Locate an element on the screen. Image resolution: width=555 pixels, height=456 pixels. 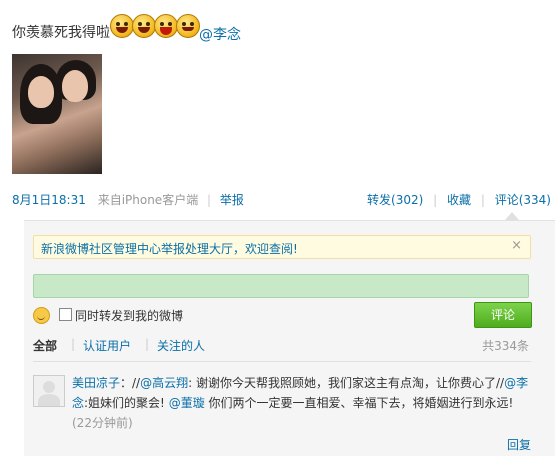
comment-text: 你们两个一定要一直相爱、幸福下去，将婚姻进行到永远! is located at coordinates (359, 403).